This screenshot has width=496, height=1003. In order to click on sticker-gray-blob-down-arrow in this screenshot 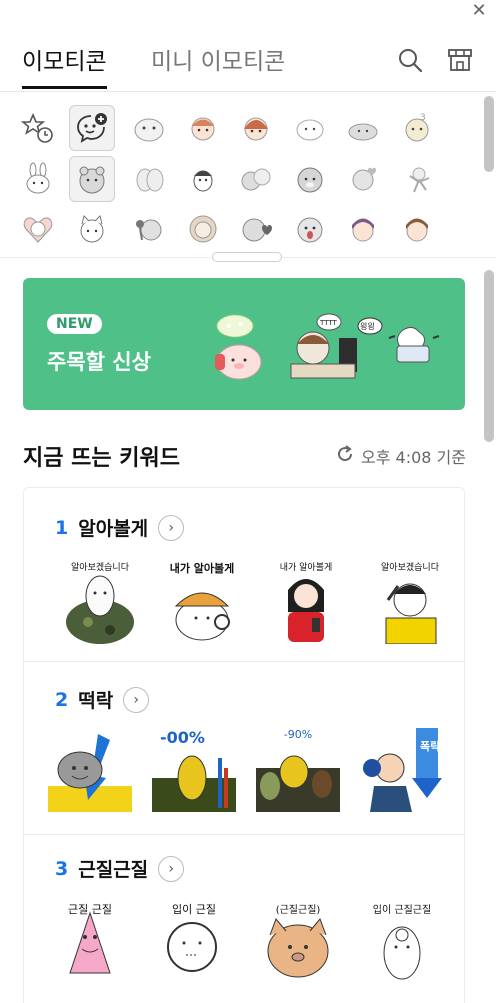, I will do `click(90, 770)`.